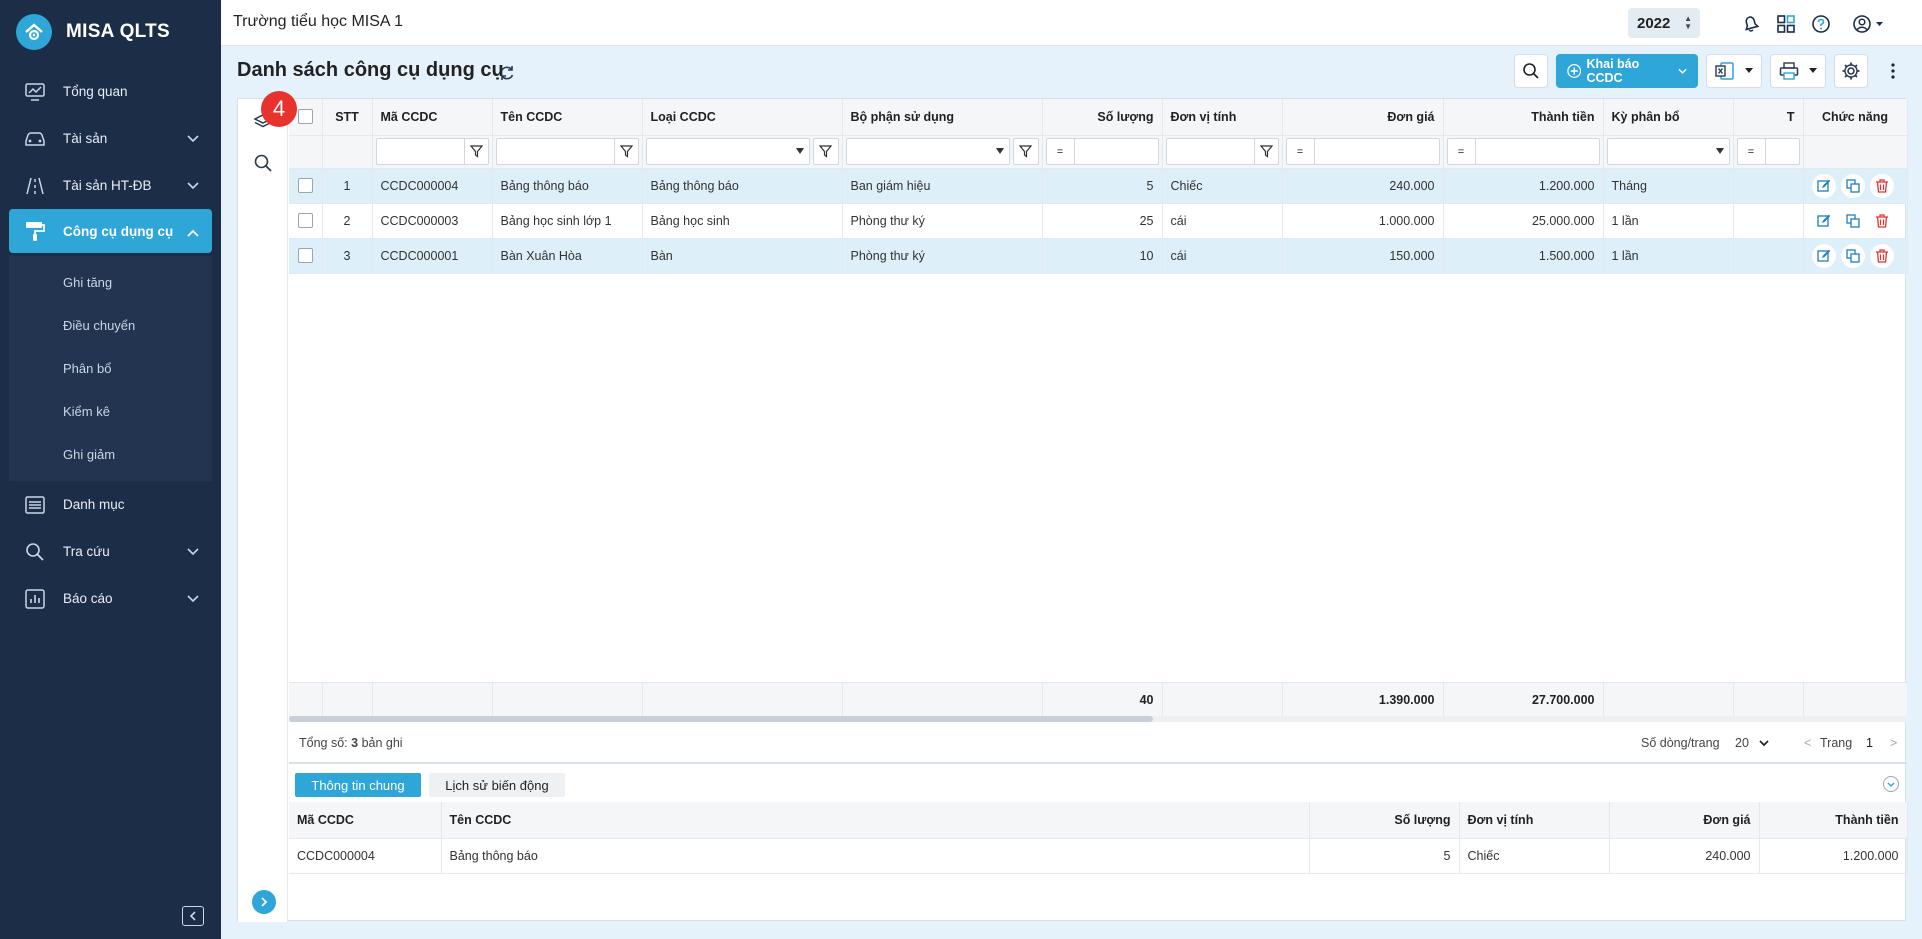  Describe the element at coordinates (110, 185) in the screenshot. I see `sidebar-item-tai-san-ht-db: Tài sản HT-ĐB` at that location.